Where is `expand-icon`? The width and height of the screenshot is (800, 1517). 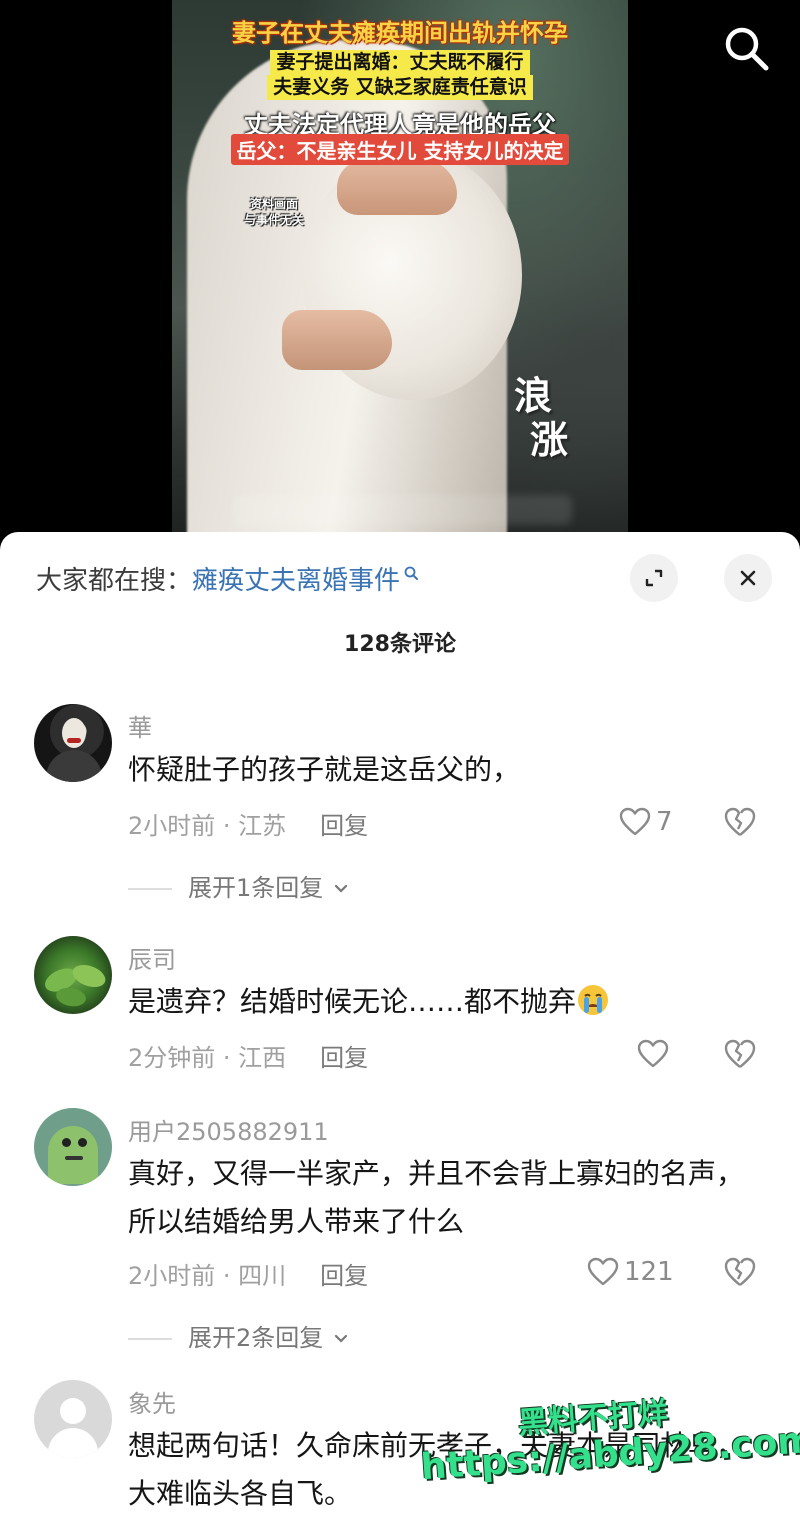 expand-icon is located at coordinates (654, 578).